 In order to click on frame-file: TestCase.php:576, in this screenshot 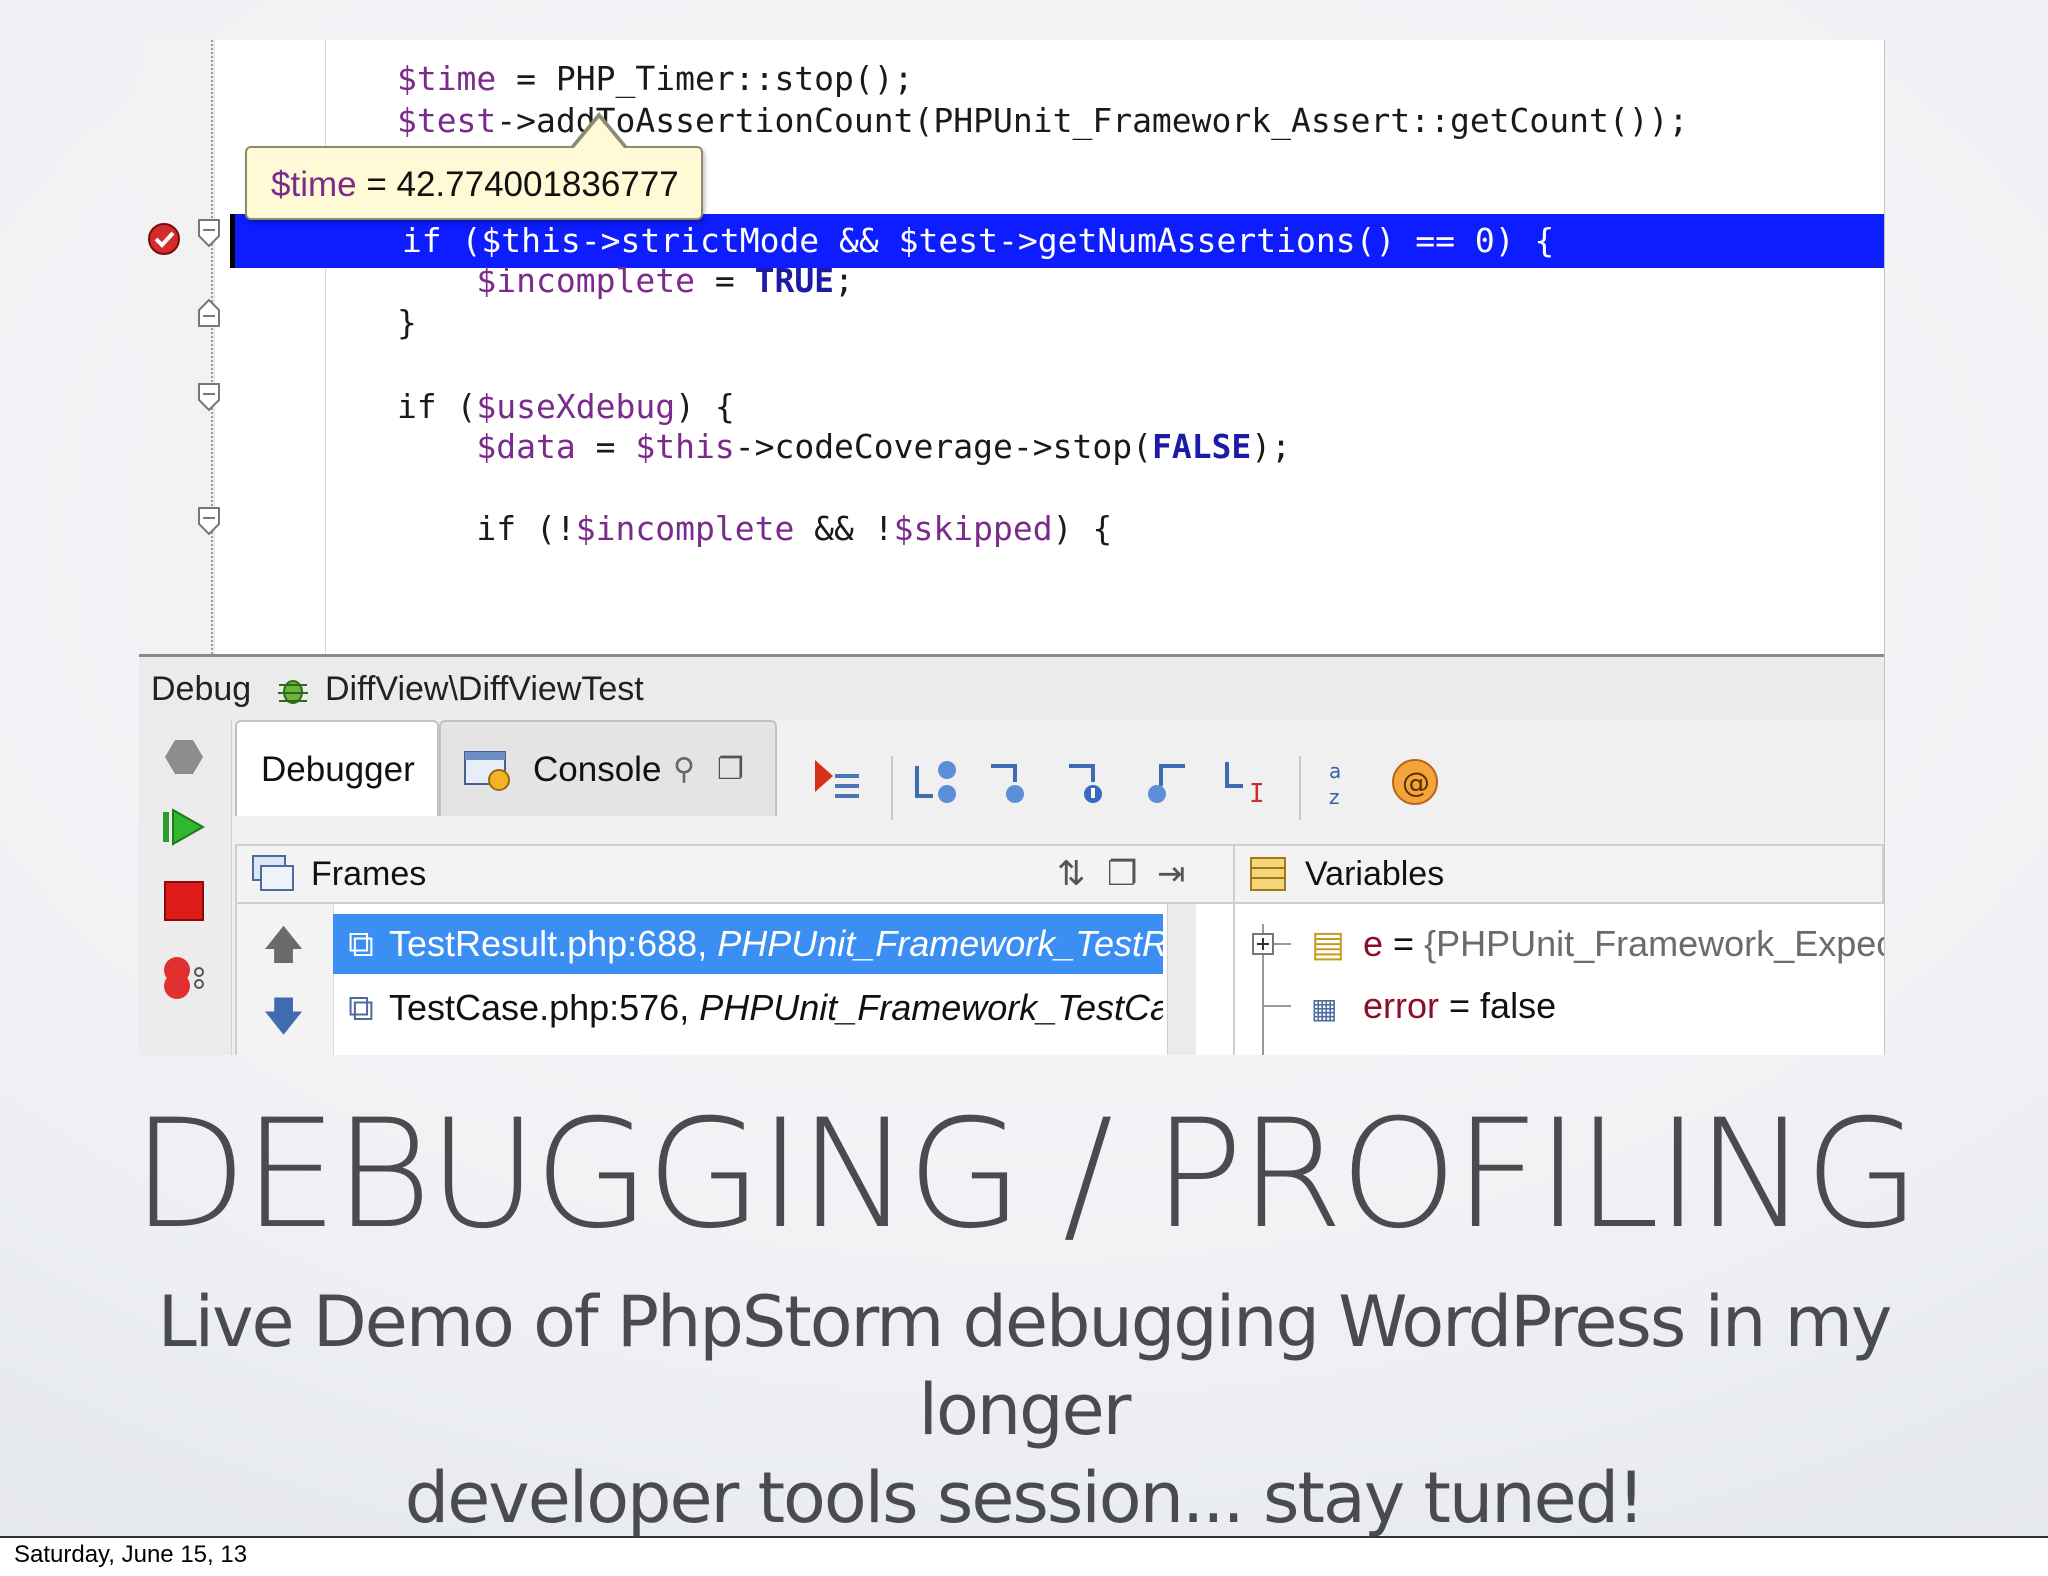, I will do `click(544, 1007)`.